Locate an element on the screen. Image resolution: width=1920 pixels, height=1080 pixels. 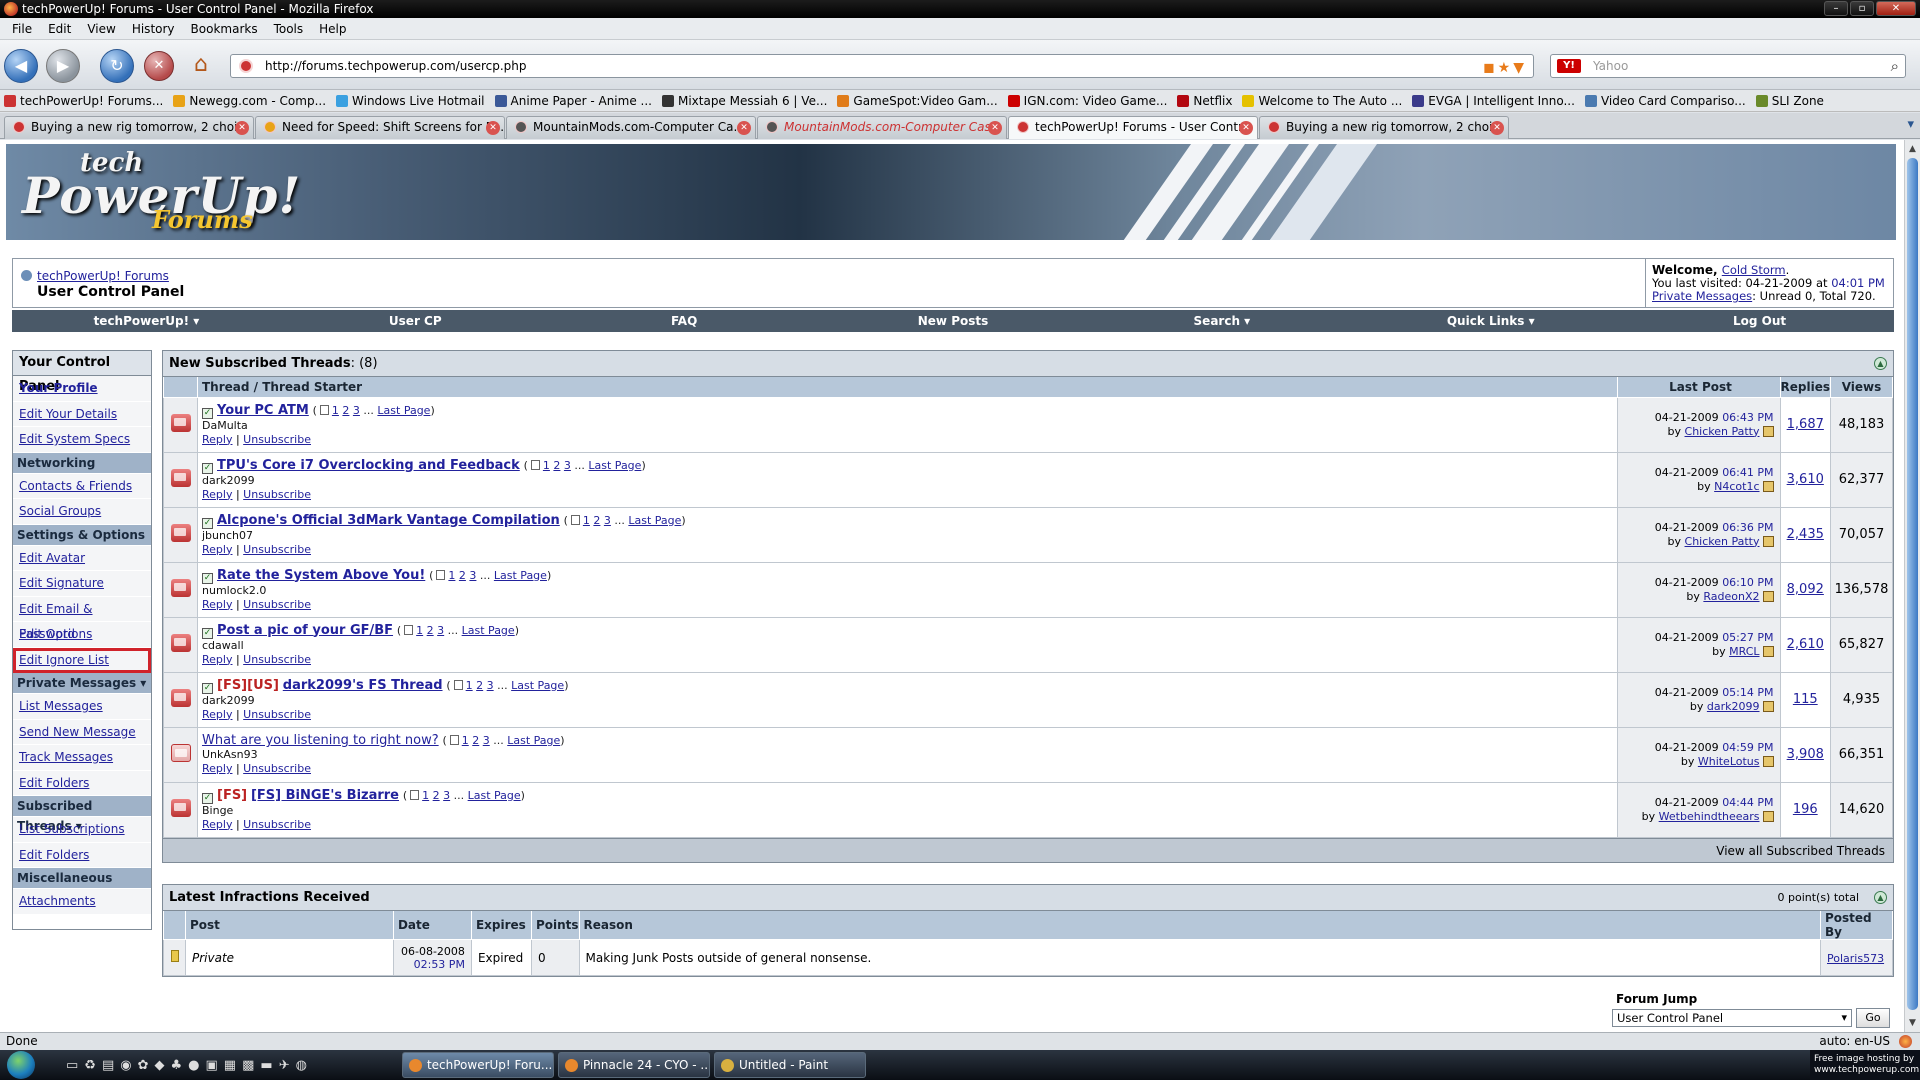
home-button: ⌂ is located at coordinates (201, 66).